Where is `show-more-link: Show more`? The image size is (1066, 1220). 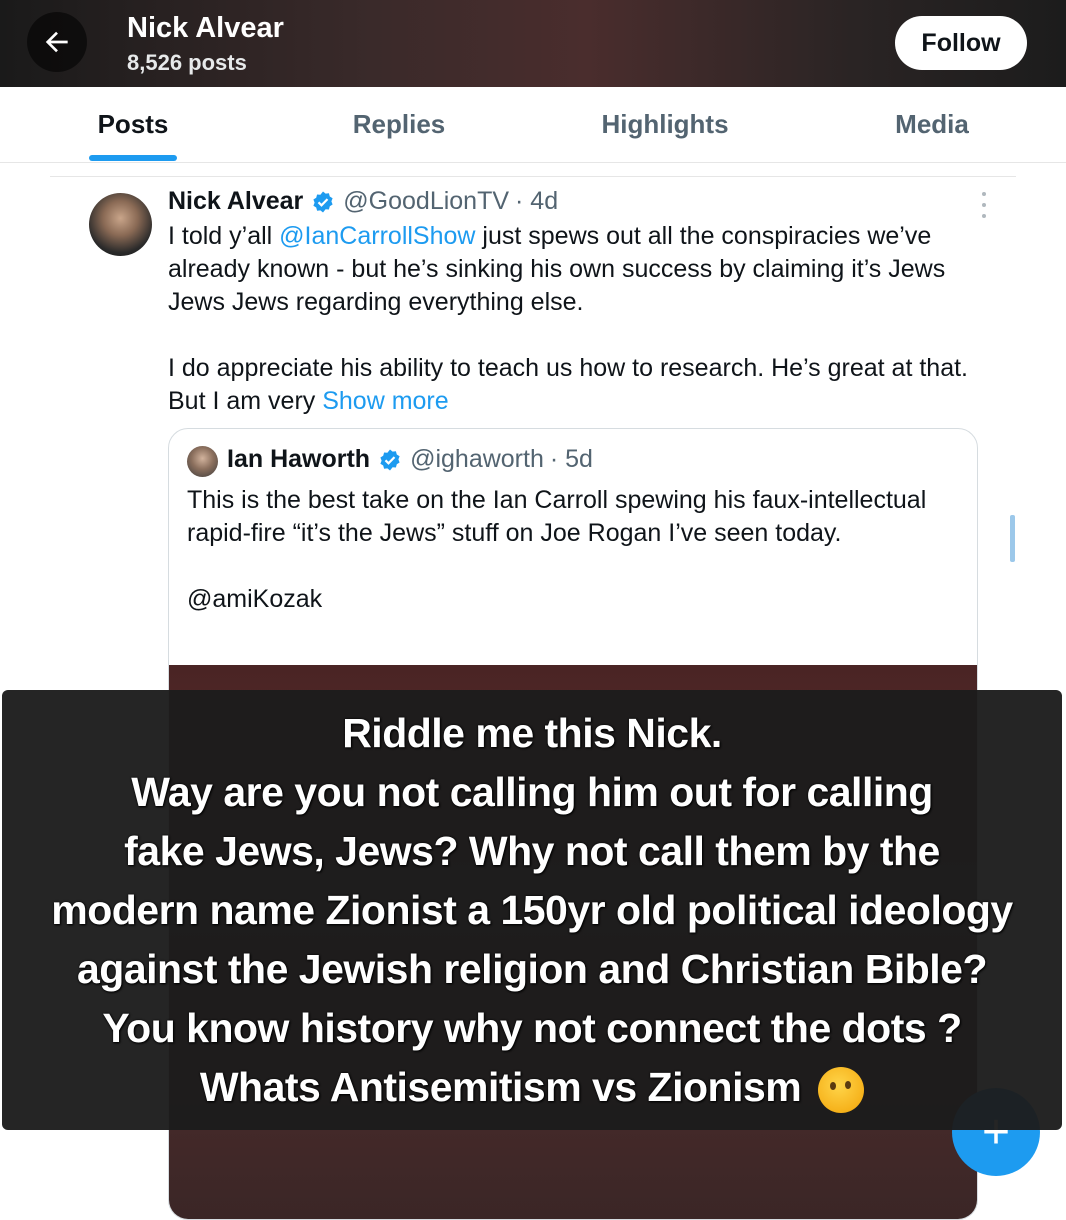
show-more-link: Show more is located at coordinates (385, 401).